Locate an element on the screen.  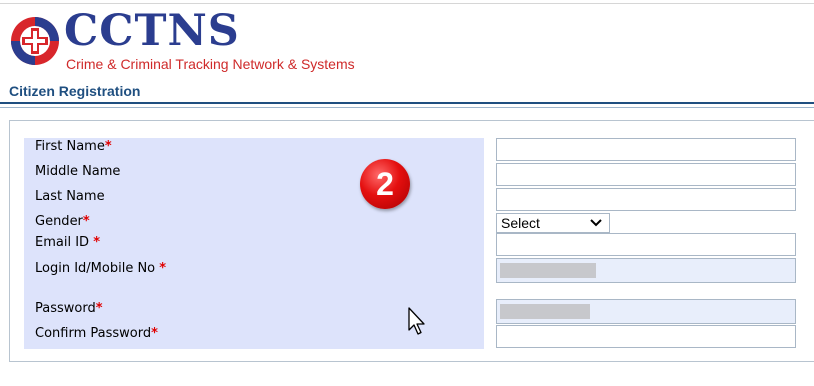
email-label: Email ID * is located at coordinates (67, 242).